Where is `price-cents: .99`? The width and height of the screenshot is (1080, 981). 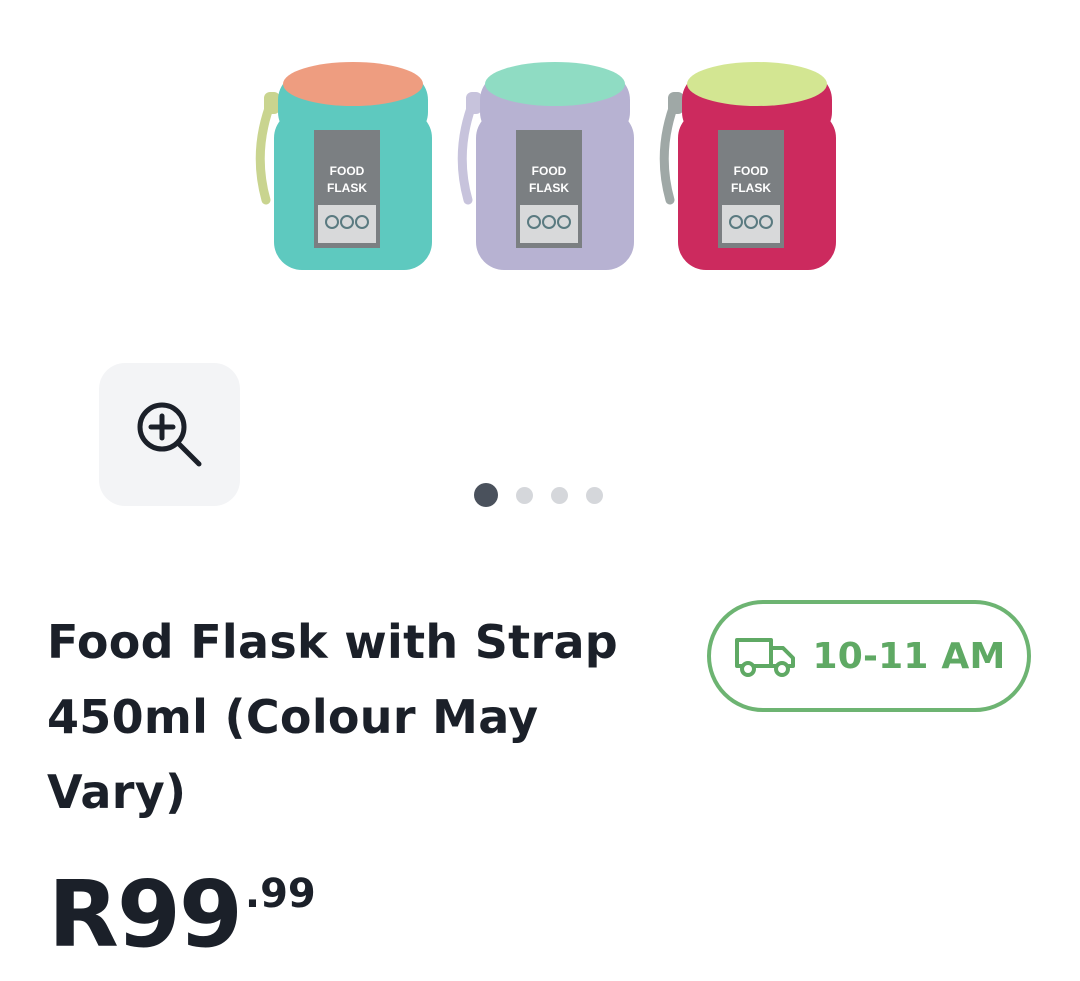 price-cents: .99 is located at coordinates (280, 894).